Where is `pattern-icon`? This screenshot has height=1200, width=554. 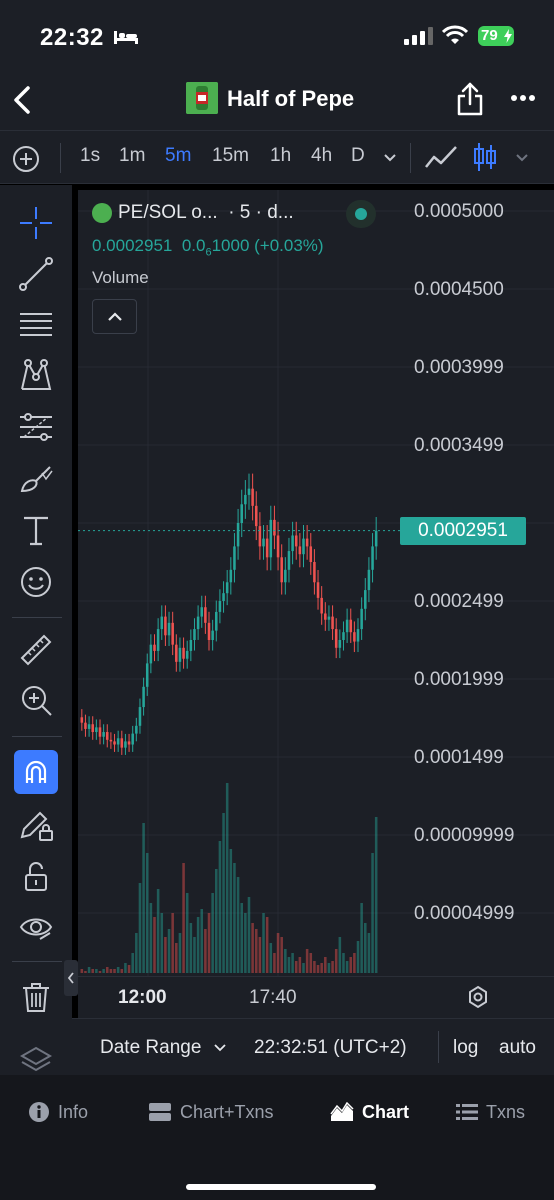 pattern-icon is located at coordinates (36, 374).